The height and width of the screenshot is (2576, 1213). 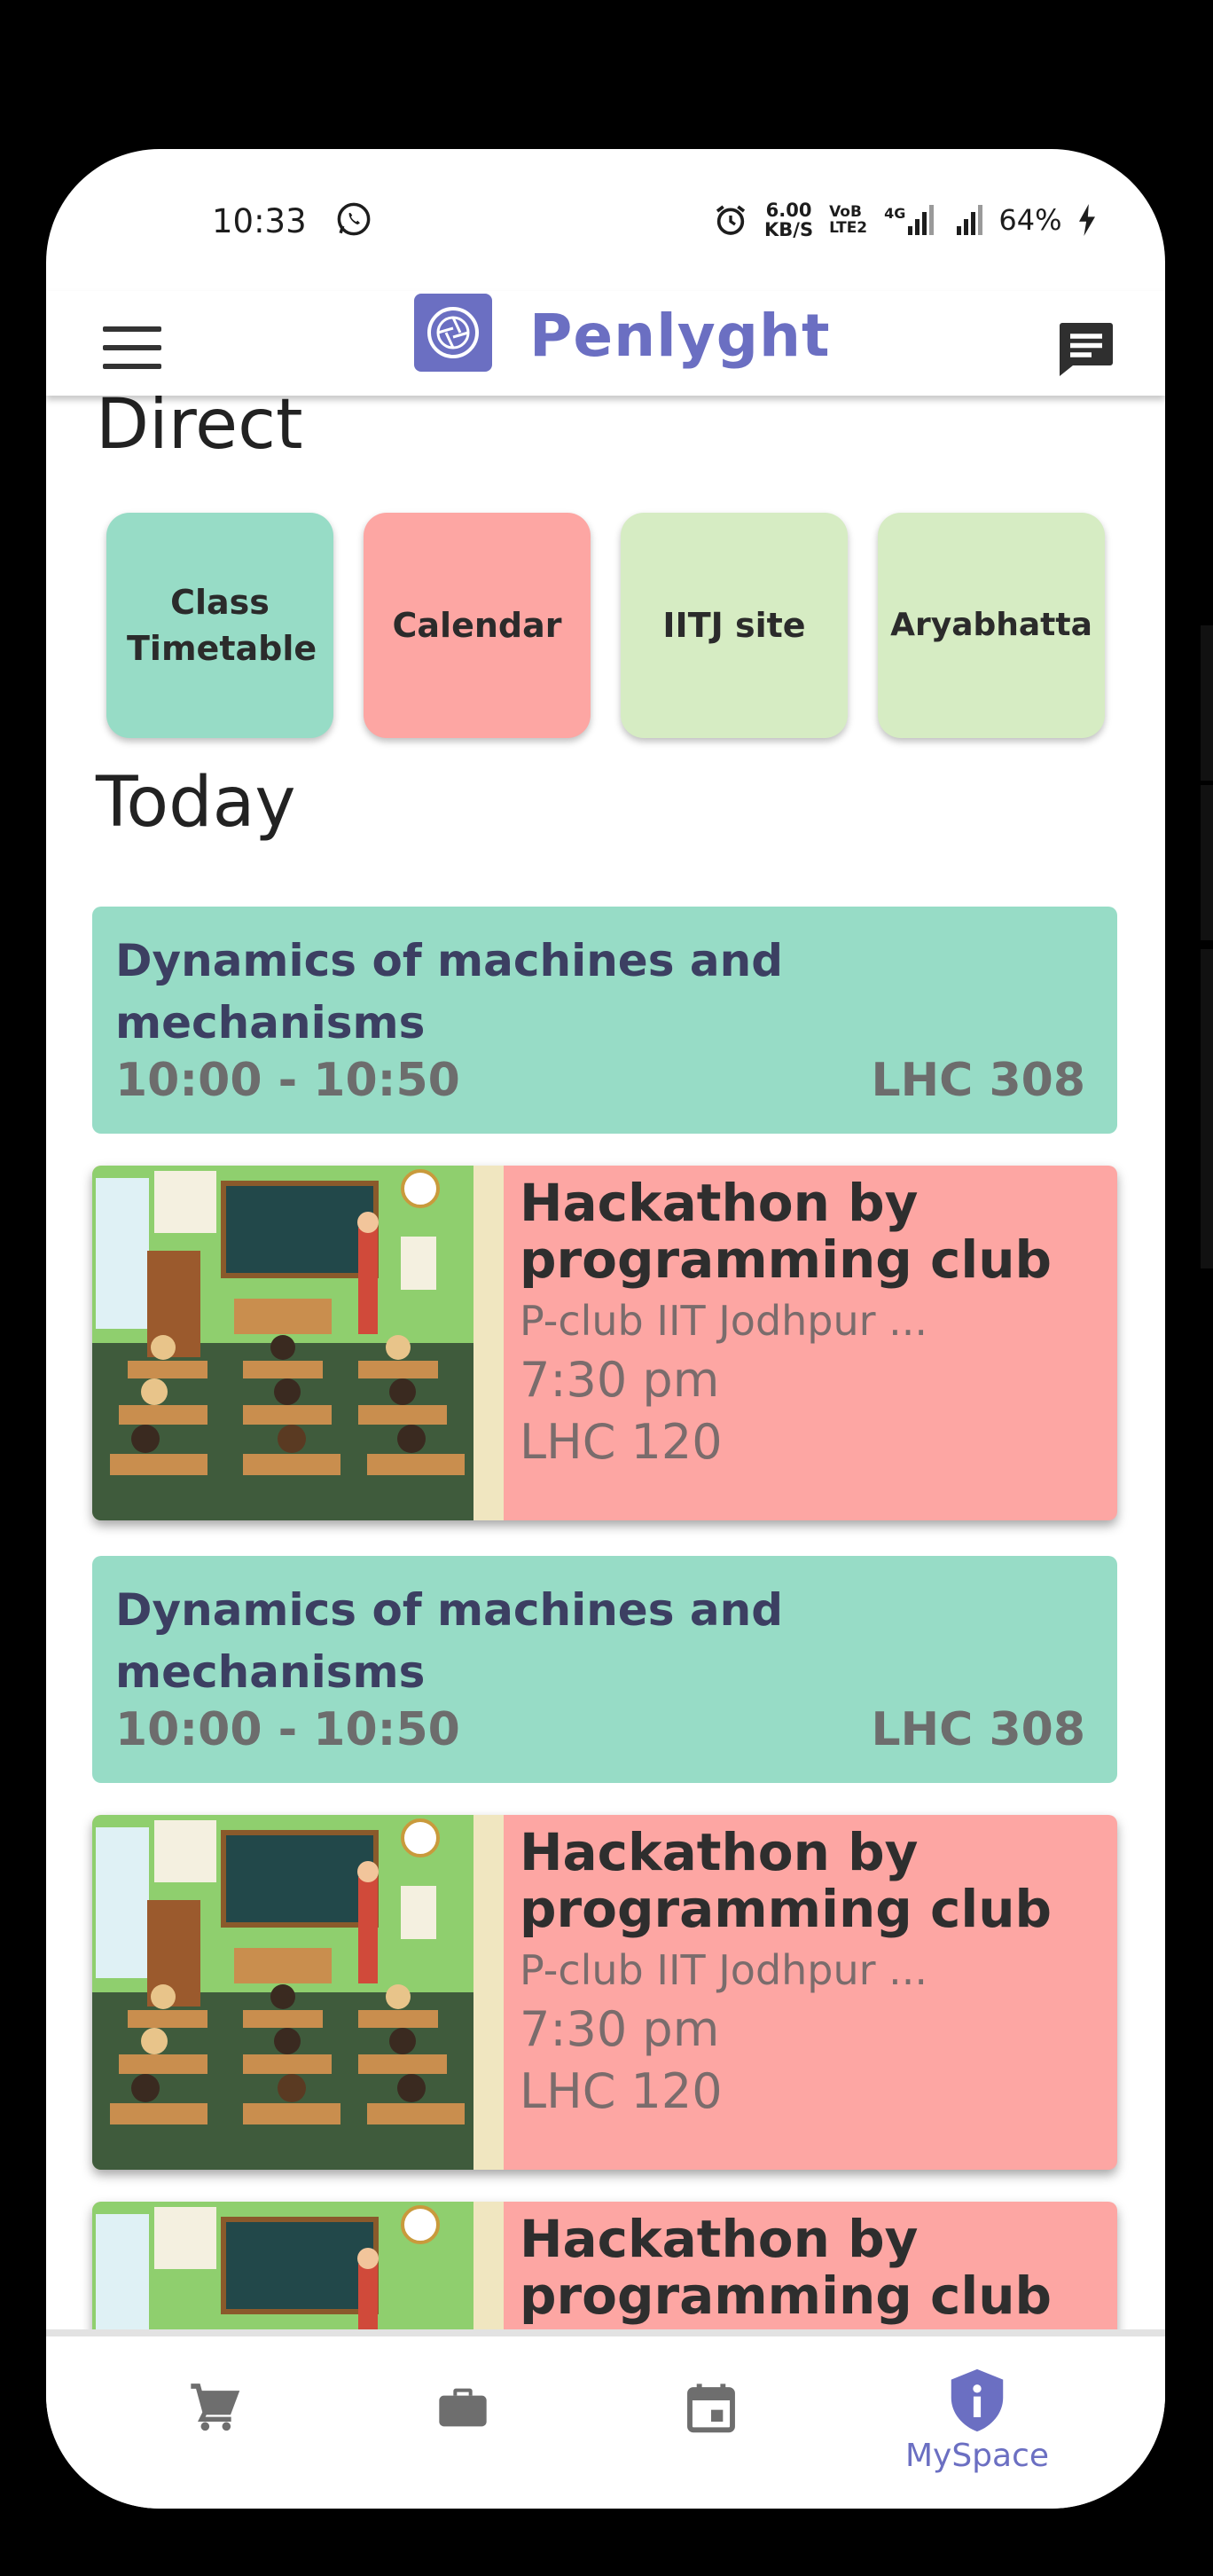 I want to click on tile-label: Class Timetable, so click(x=222, y=625).